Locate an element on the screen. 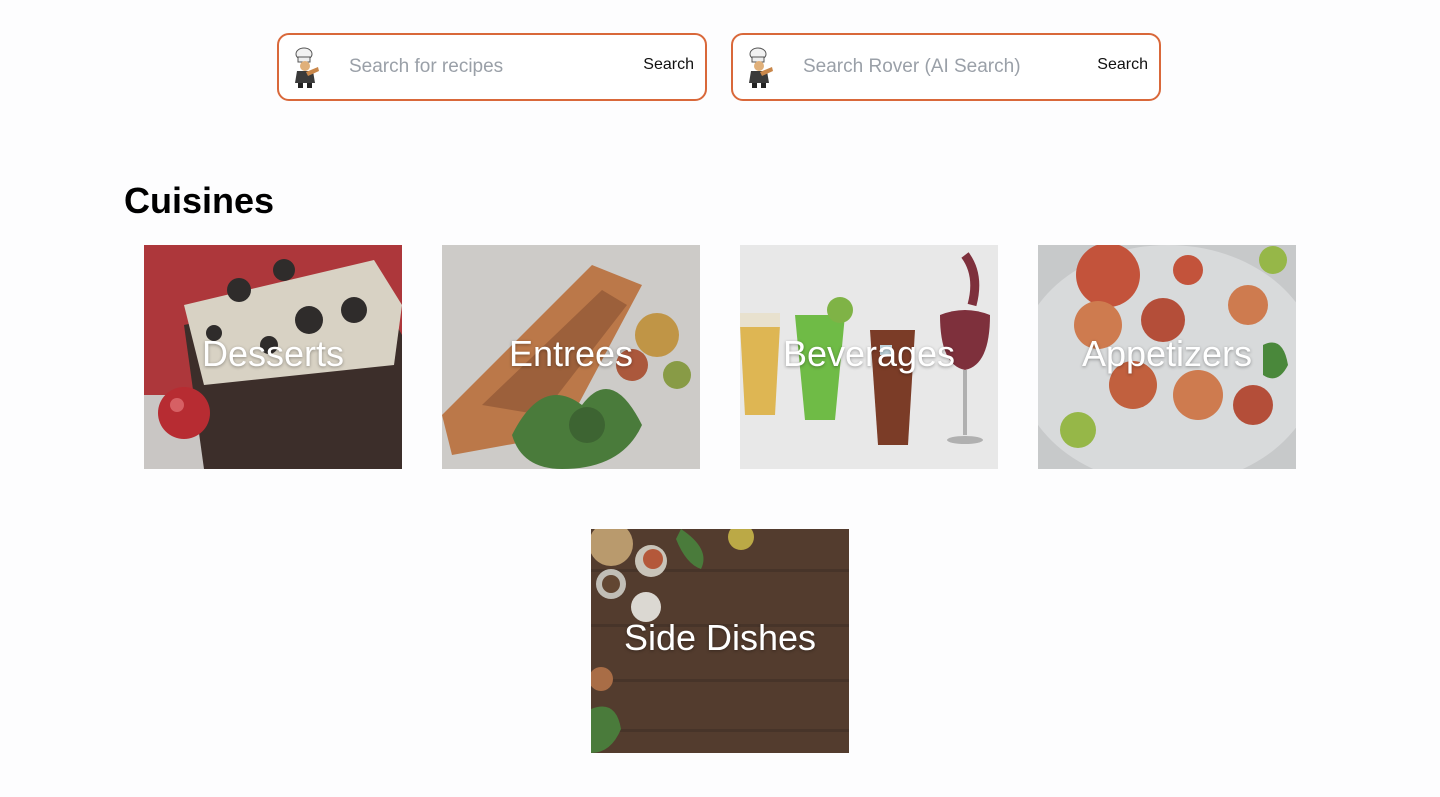  cuisine-card-desserts: Desserts is located at coordinates (273, 357).